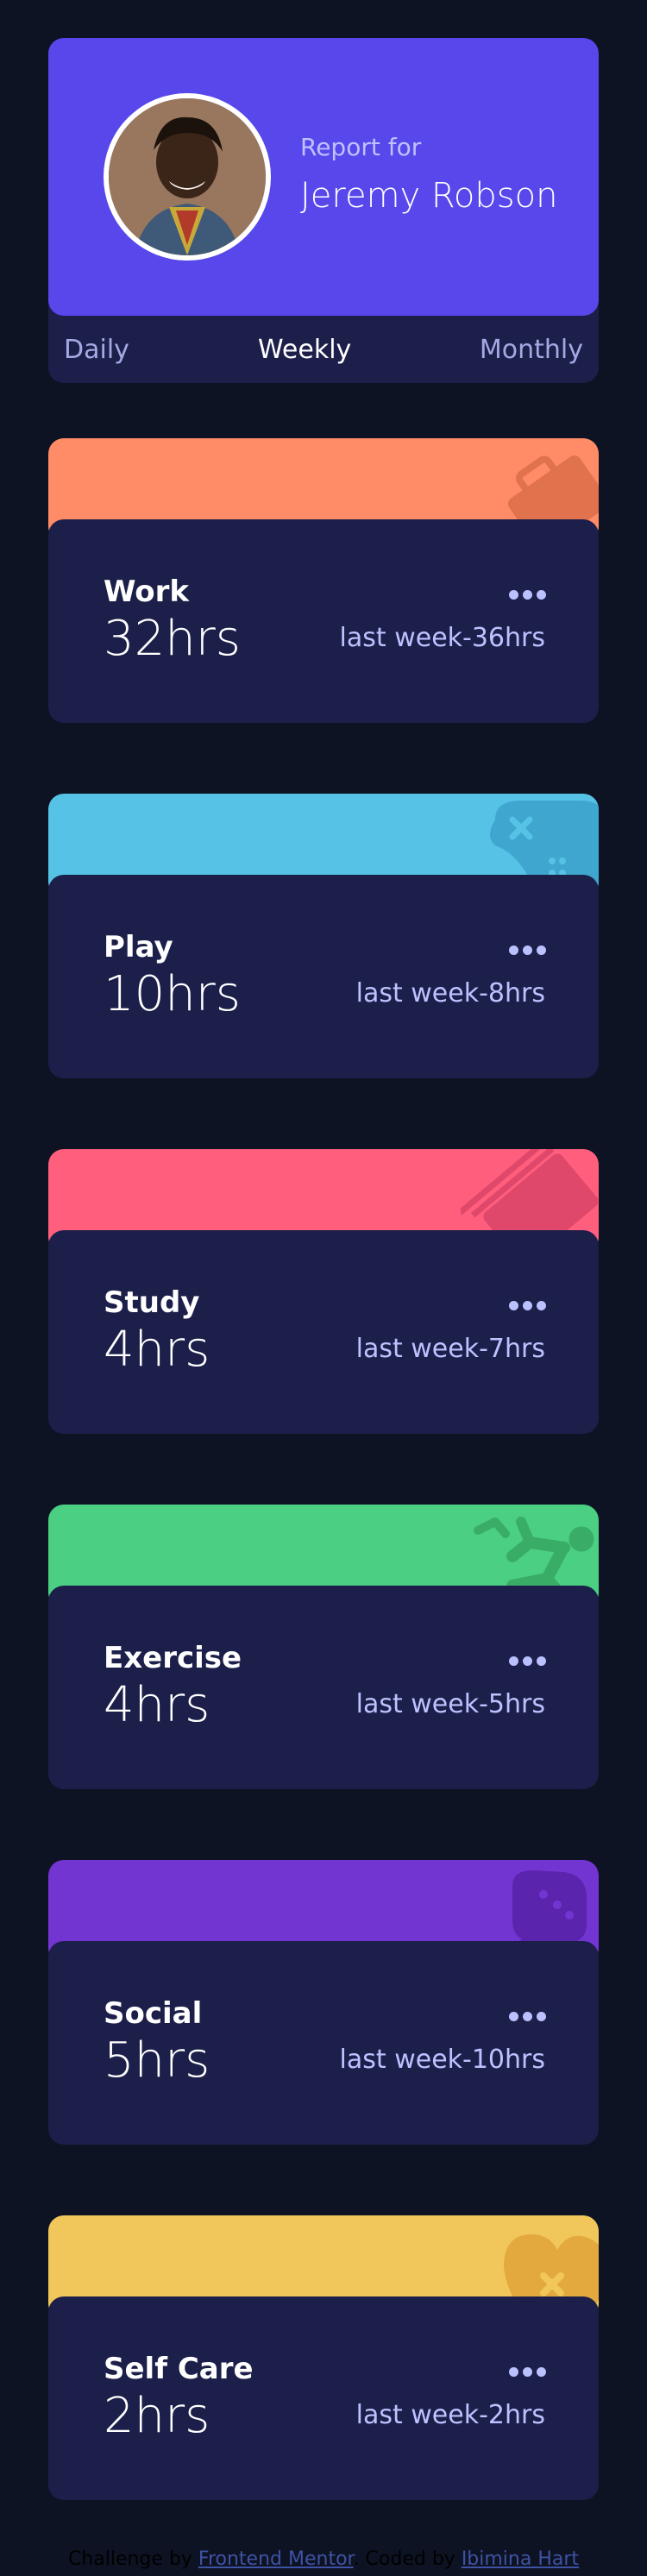 Image resolution: width=647 pixels, height=2576 pixels. What do you see at coordinates (152, 1302) in the screenshot?
I see `card-title: Study` at bounding box center [152, 1302].